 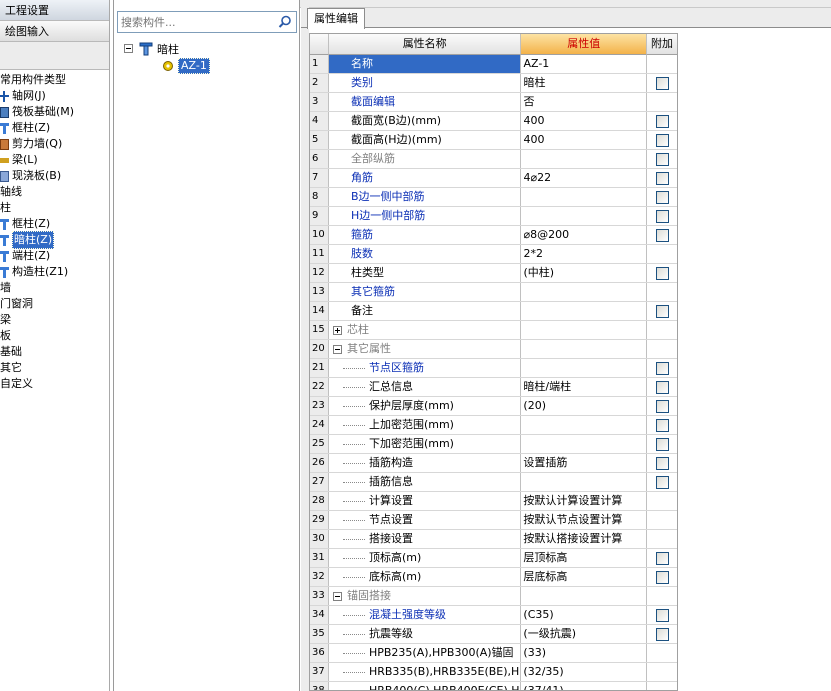 What do you see at coordinates (584, 254) in the screenshot?
I see `property-value: 2*2` at bounding box center [584, 254].